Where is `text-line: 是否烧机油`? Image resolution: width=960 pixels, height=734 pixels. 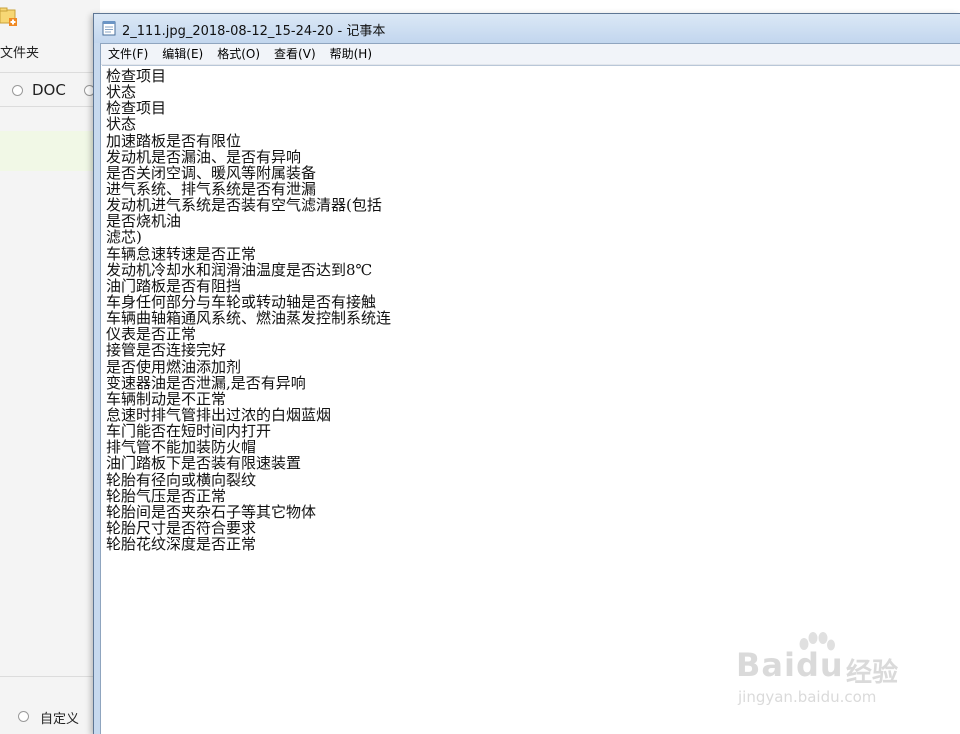
text-line: 是否烧机油 is located at coordinates (144, 221).